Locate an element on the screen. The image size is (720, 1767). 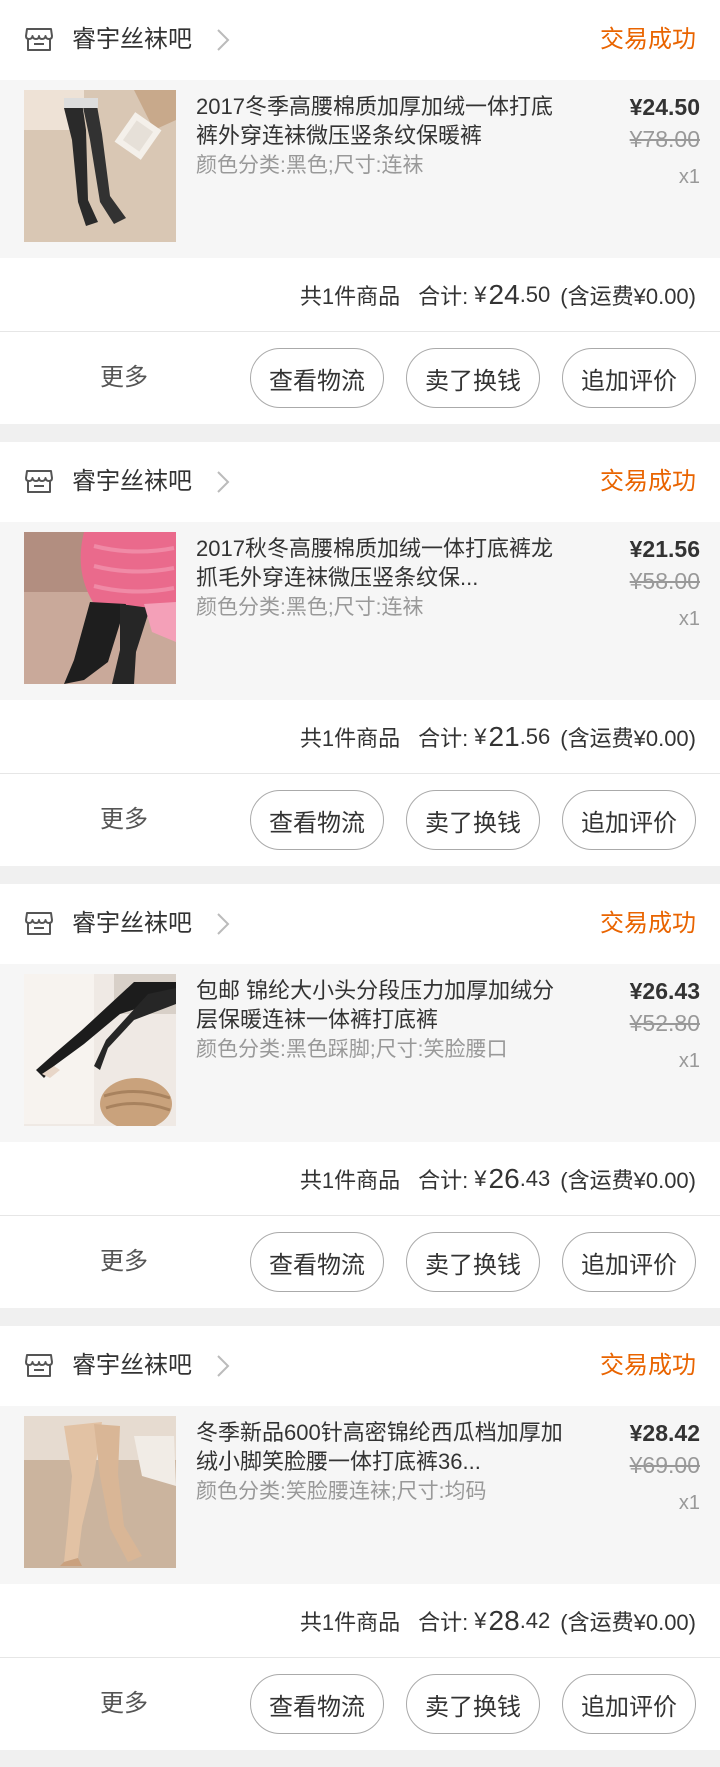
total-amount-integer: 21 is located at coordinates (504, 736).